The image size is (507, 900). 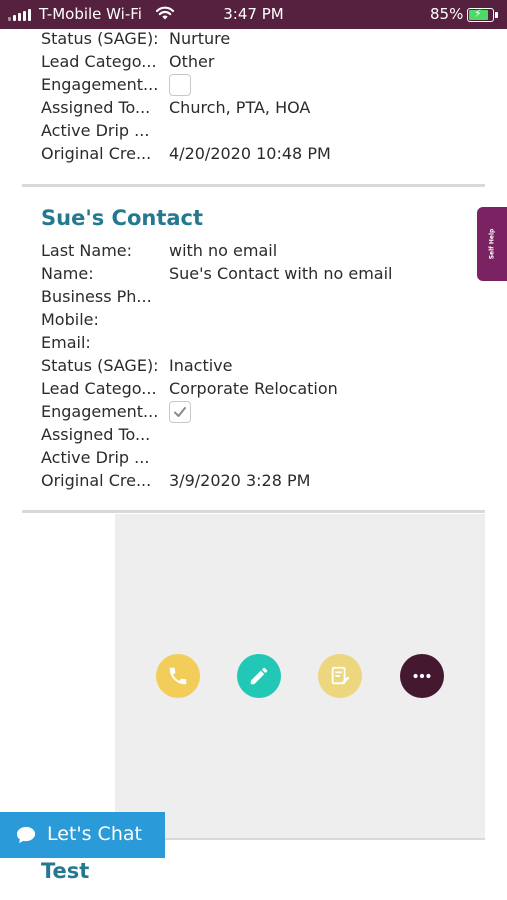 I want to click on phone-icon, so click(x=178, y=676).